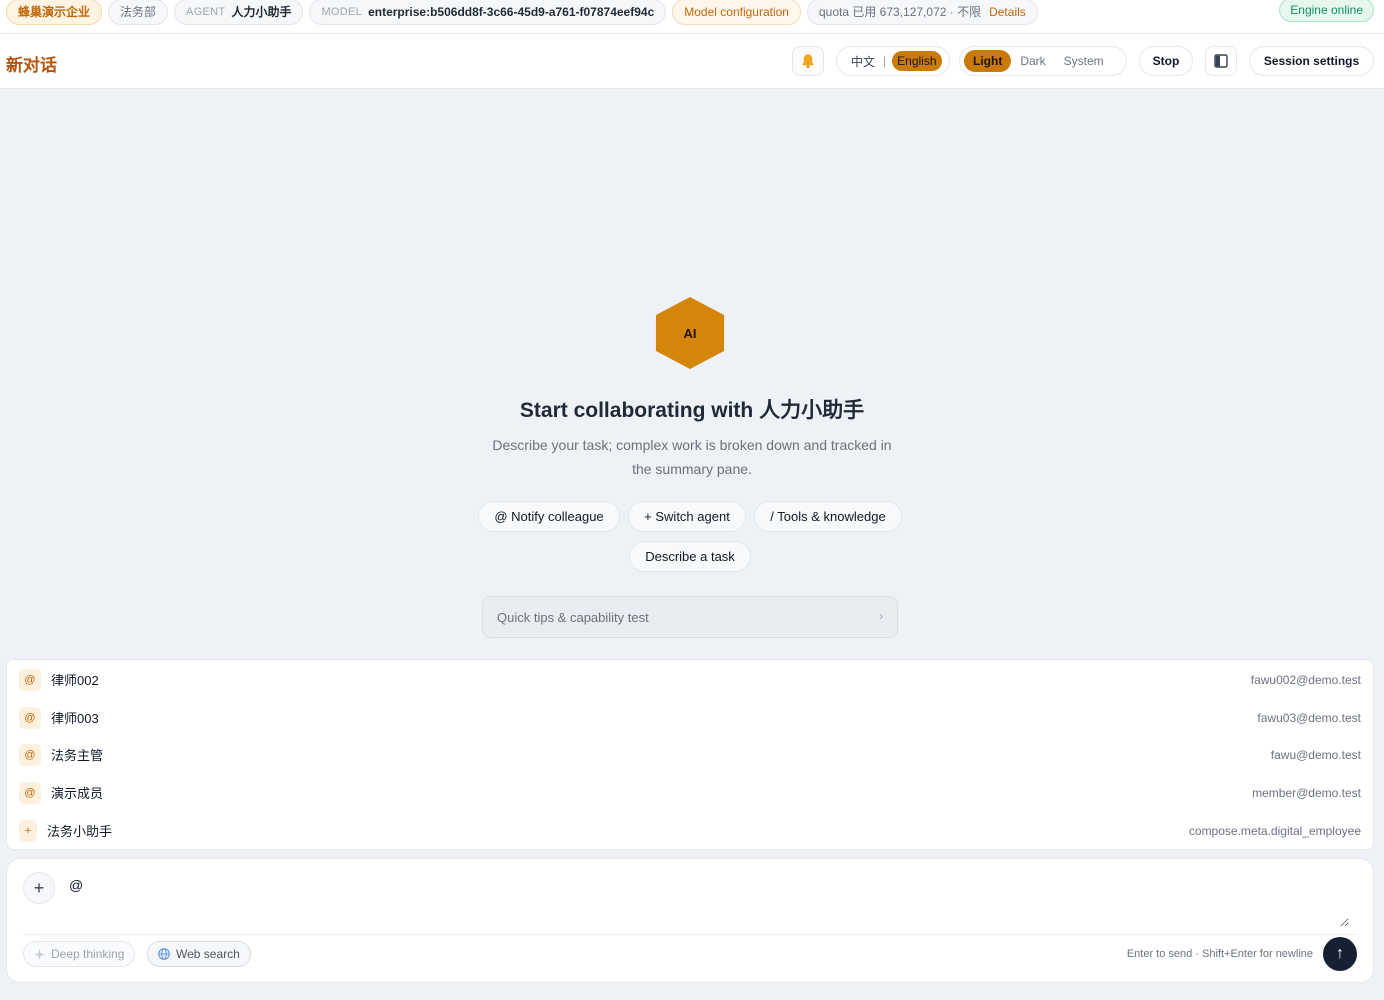 Image resolution: width=1384 pixels, height=1000 pixels. What do you see at coordinates (736, 12) in the screenshot?
I see `model-config-button: Model configuration` at bounding box center [736, 12].